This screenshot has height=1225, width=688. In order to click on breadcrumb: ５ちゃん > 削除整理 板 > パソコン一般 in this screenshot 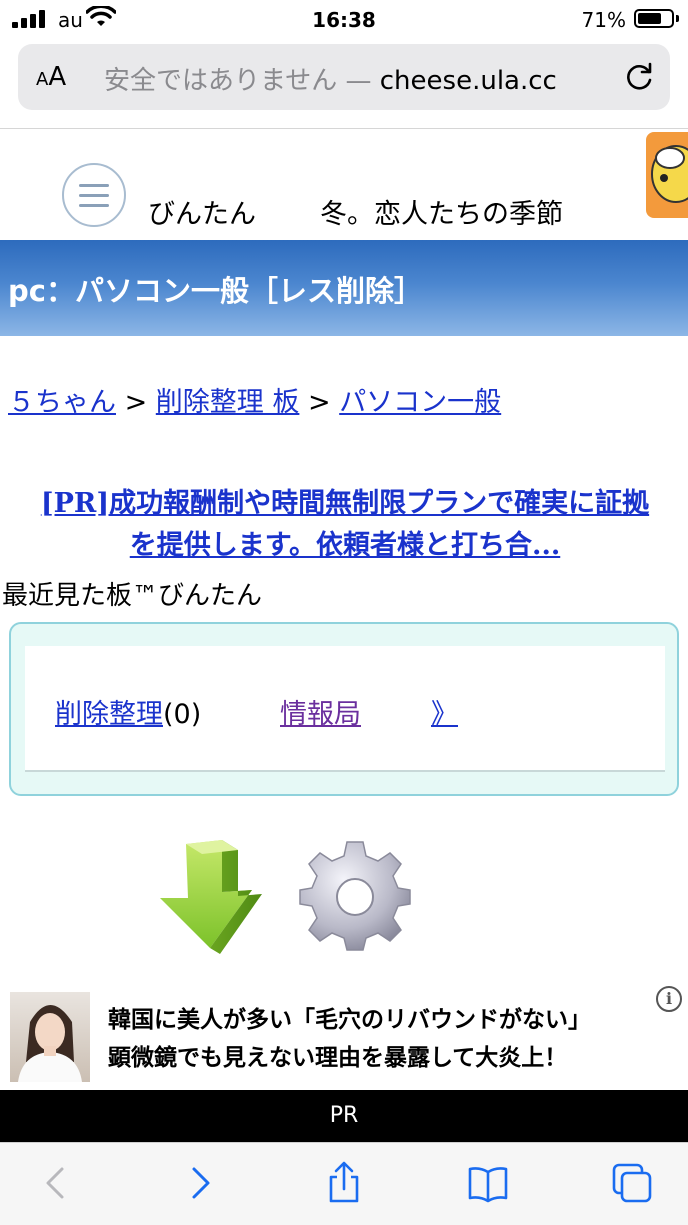, I will do `click(254, 399)`.